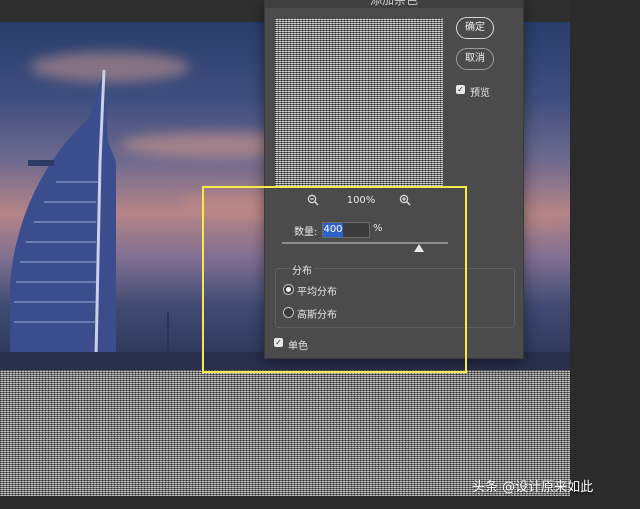 This screenshot has width=640, height=509. I want to click on checkmark-icon: ✓, so click(460, 89).